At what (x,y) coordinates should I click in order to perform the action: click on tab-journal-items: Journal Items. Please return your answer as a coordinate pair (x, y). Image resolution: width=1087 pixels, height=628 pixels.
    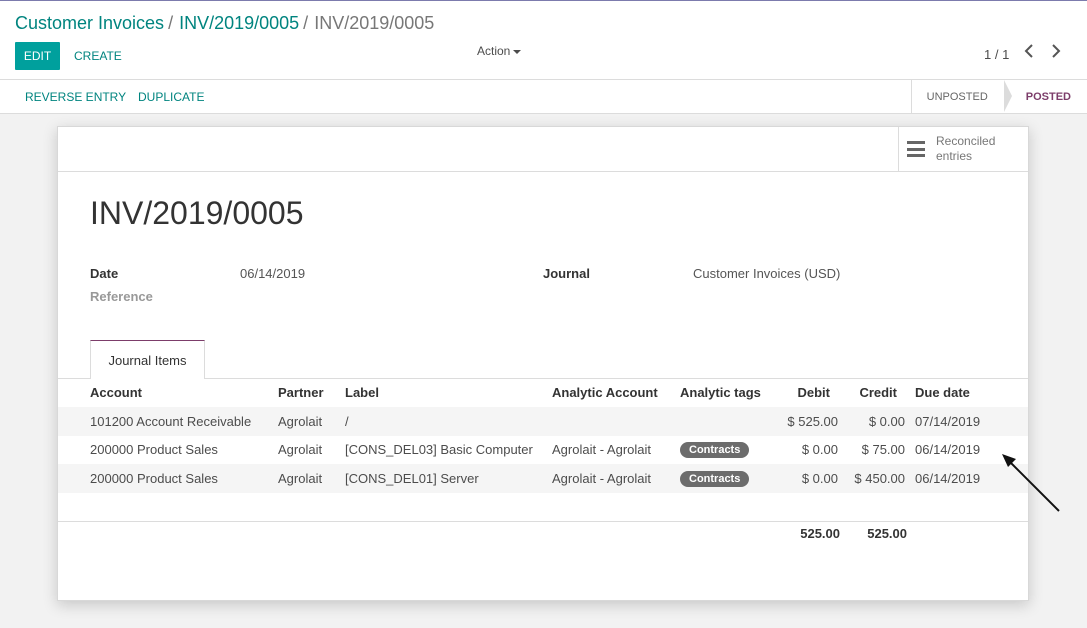
    Looking at the image, I should click on (147, 359).